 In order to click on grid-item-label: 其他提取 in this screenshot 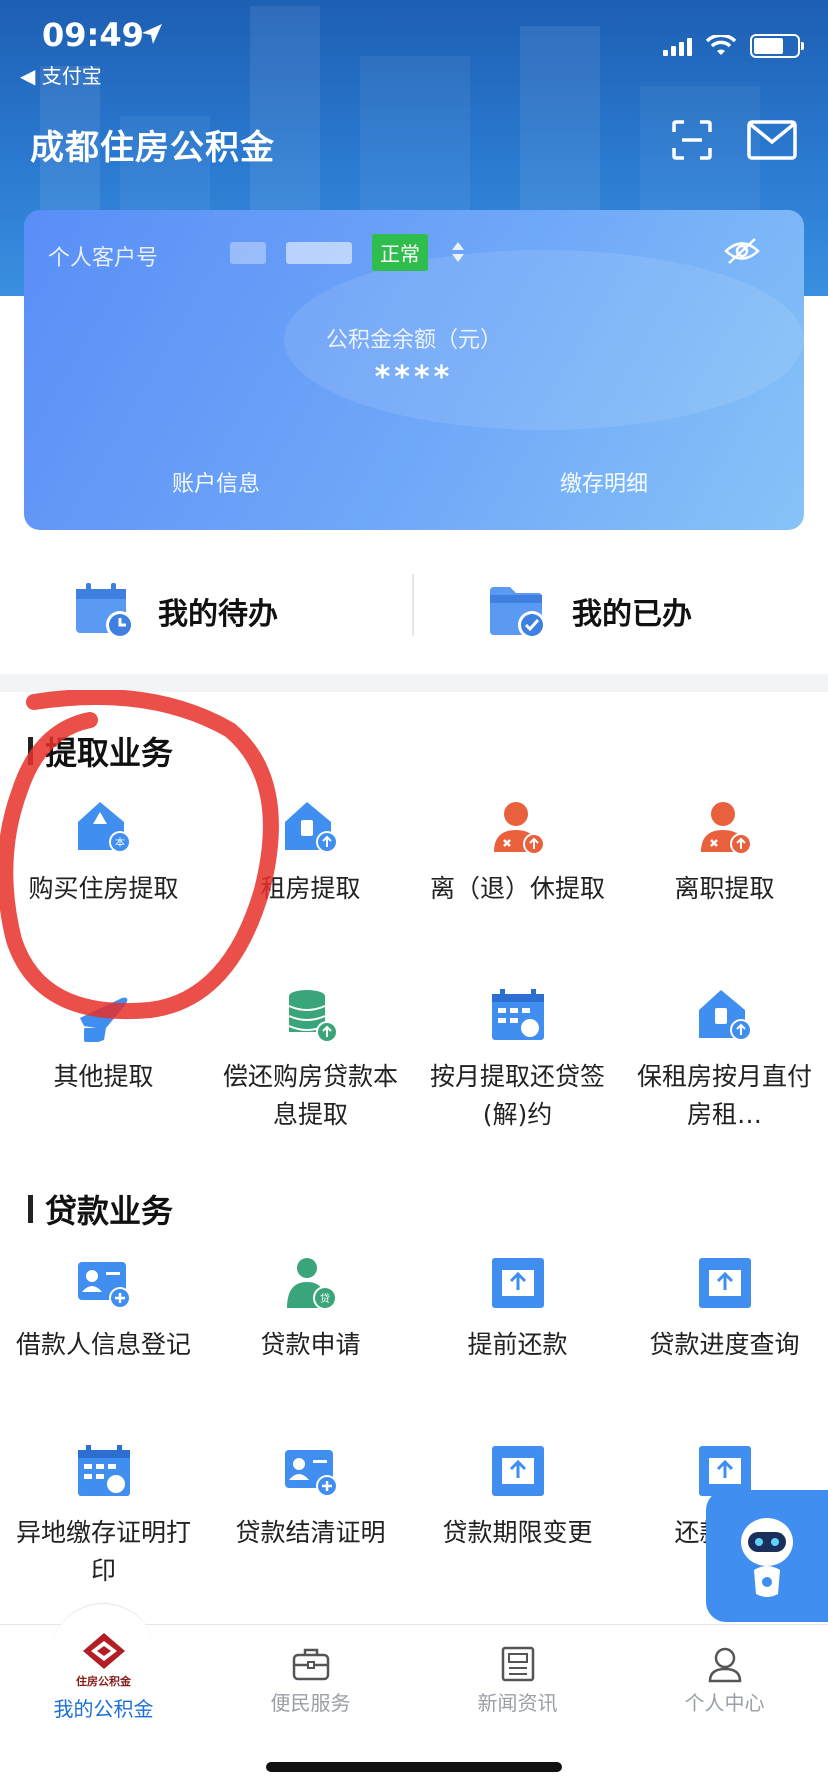, I will do `click(103, 1076)`.